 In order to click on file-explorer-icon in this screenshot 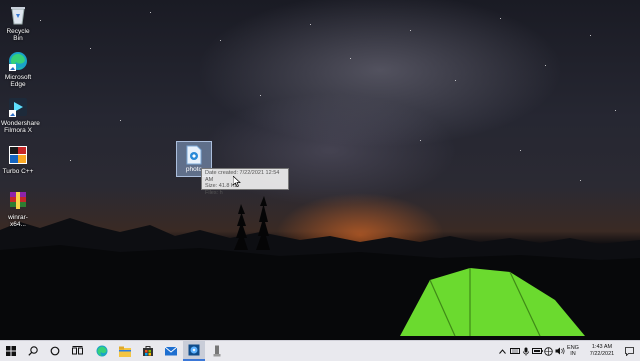, I will do `click(125, 351)`.